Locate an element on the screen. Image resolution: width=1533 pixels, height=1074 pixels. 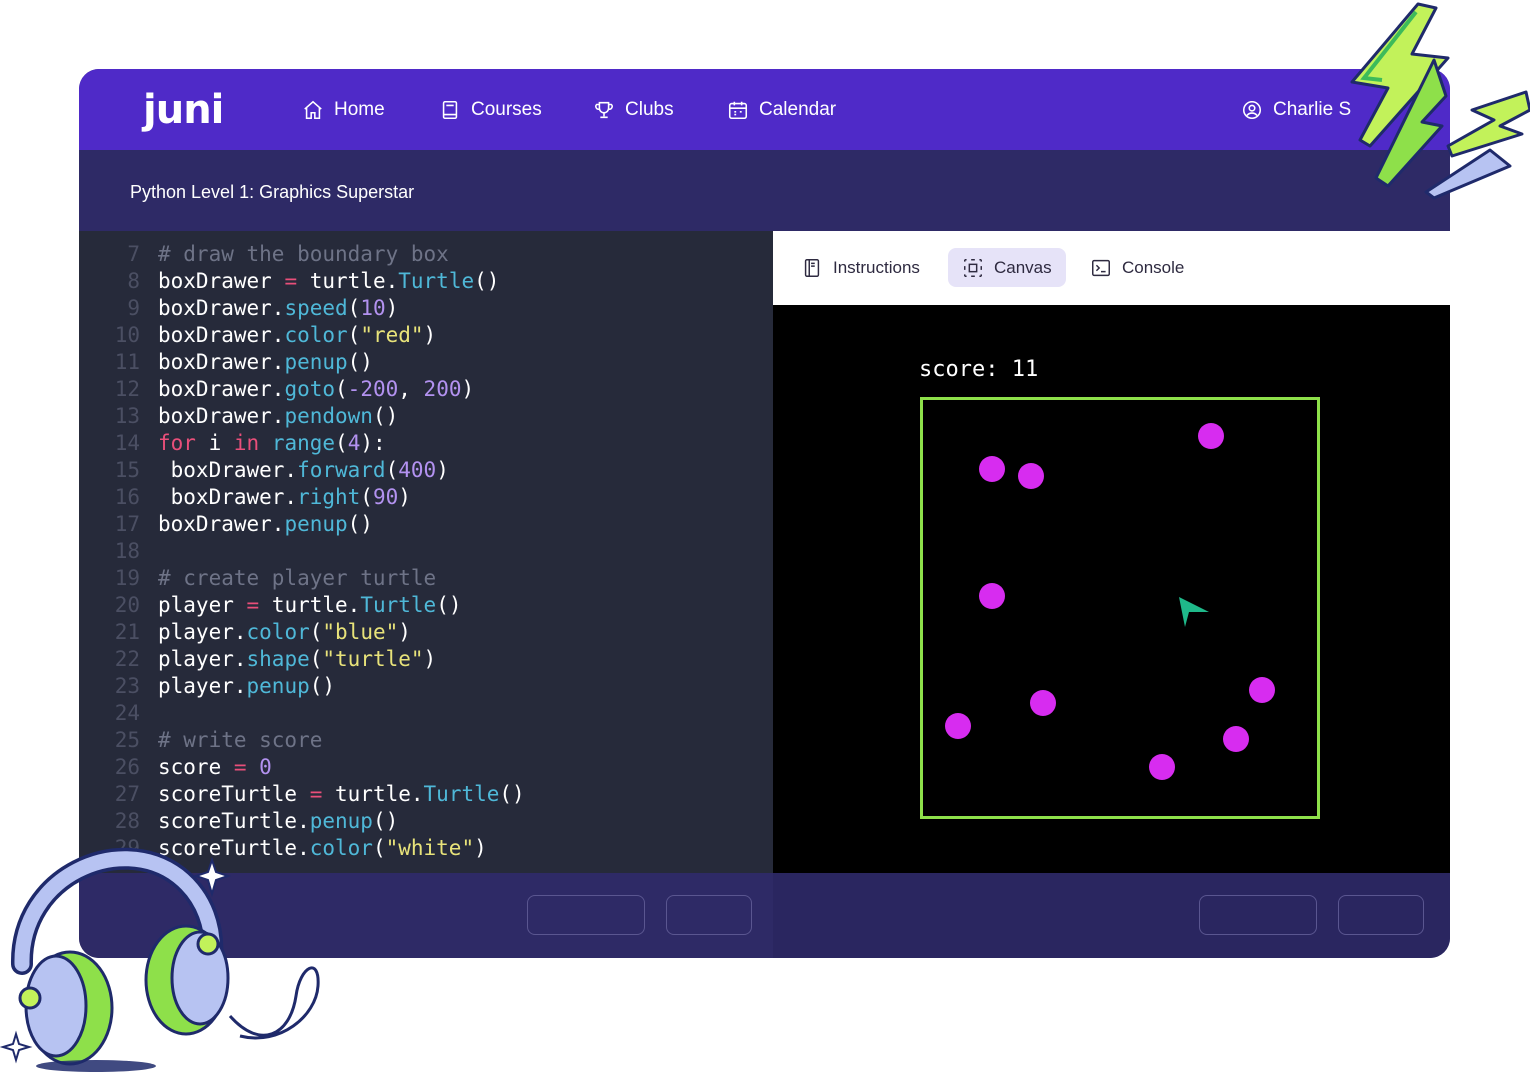
code-token: = is located at coordinates (240, 767).